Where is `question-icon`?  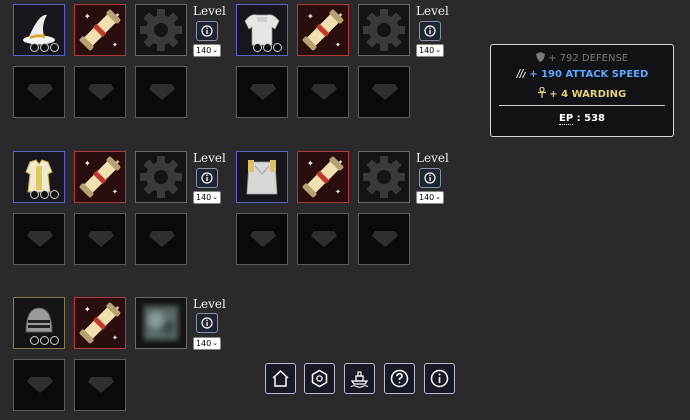
question-icon is located at coordinates (399, 378).